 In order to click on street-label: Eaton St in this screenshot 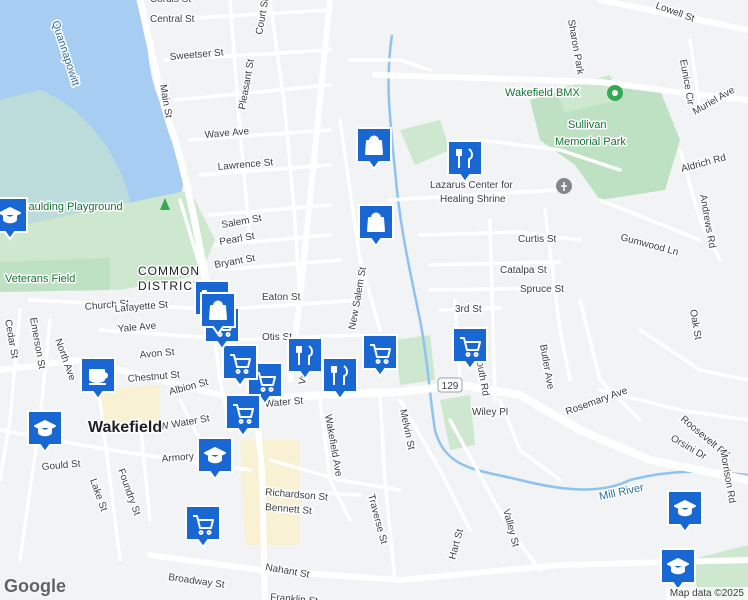, I will do `click(281, 297)`.